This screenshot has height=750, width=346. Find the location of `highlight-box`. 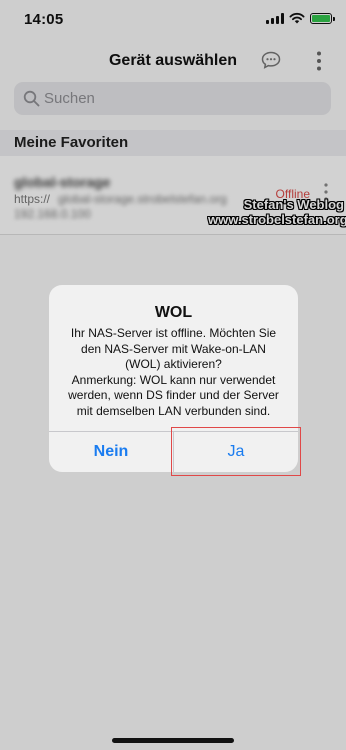

highlight-box is located at coordinates (236, 451).